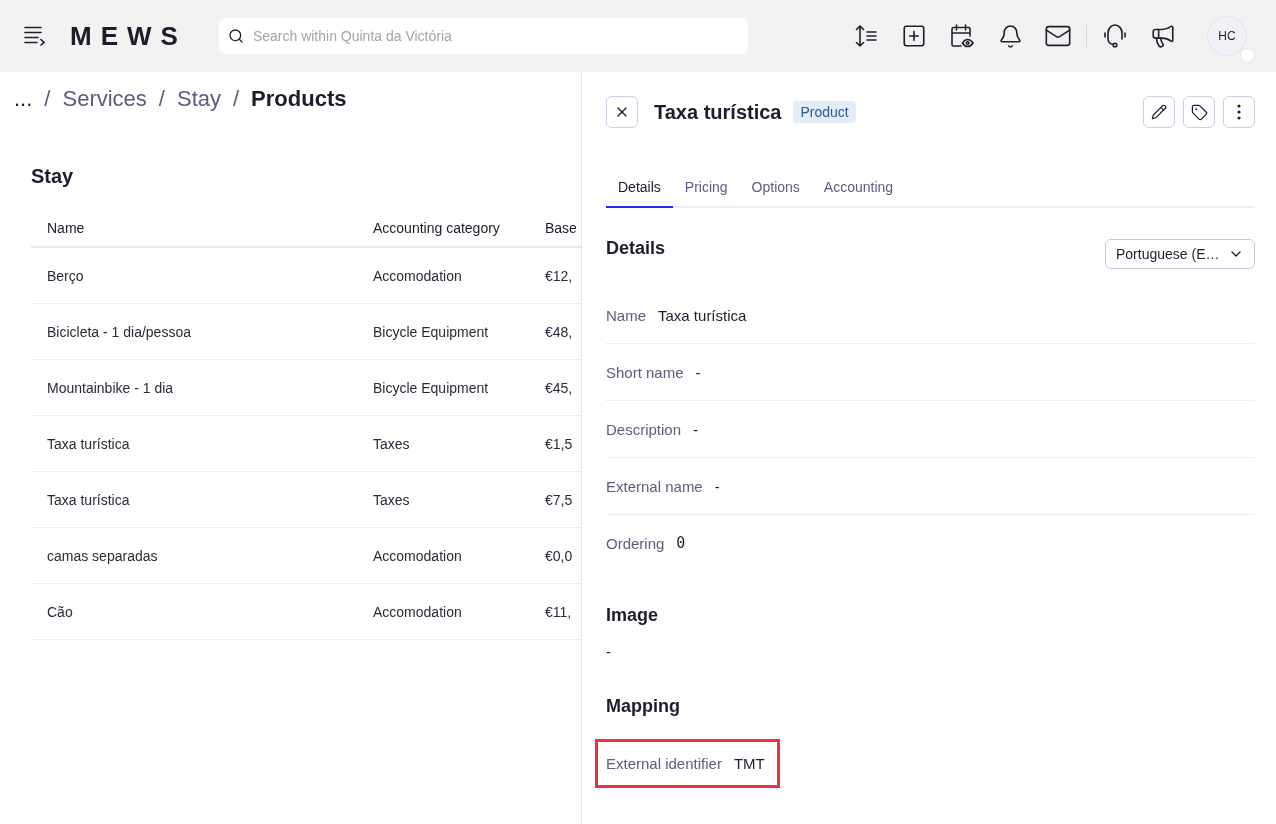 The image size is (1276, 824). I want to click on tab: Pricing, so click(706, 188).